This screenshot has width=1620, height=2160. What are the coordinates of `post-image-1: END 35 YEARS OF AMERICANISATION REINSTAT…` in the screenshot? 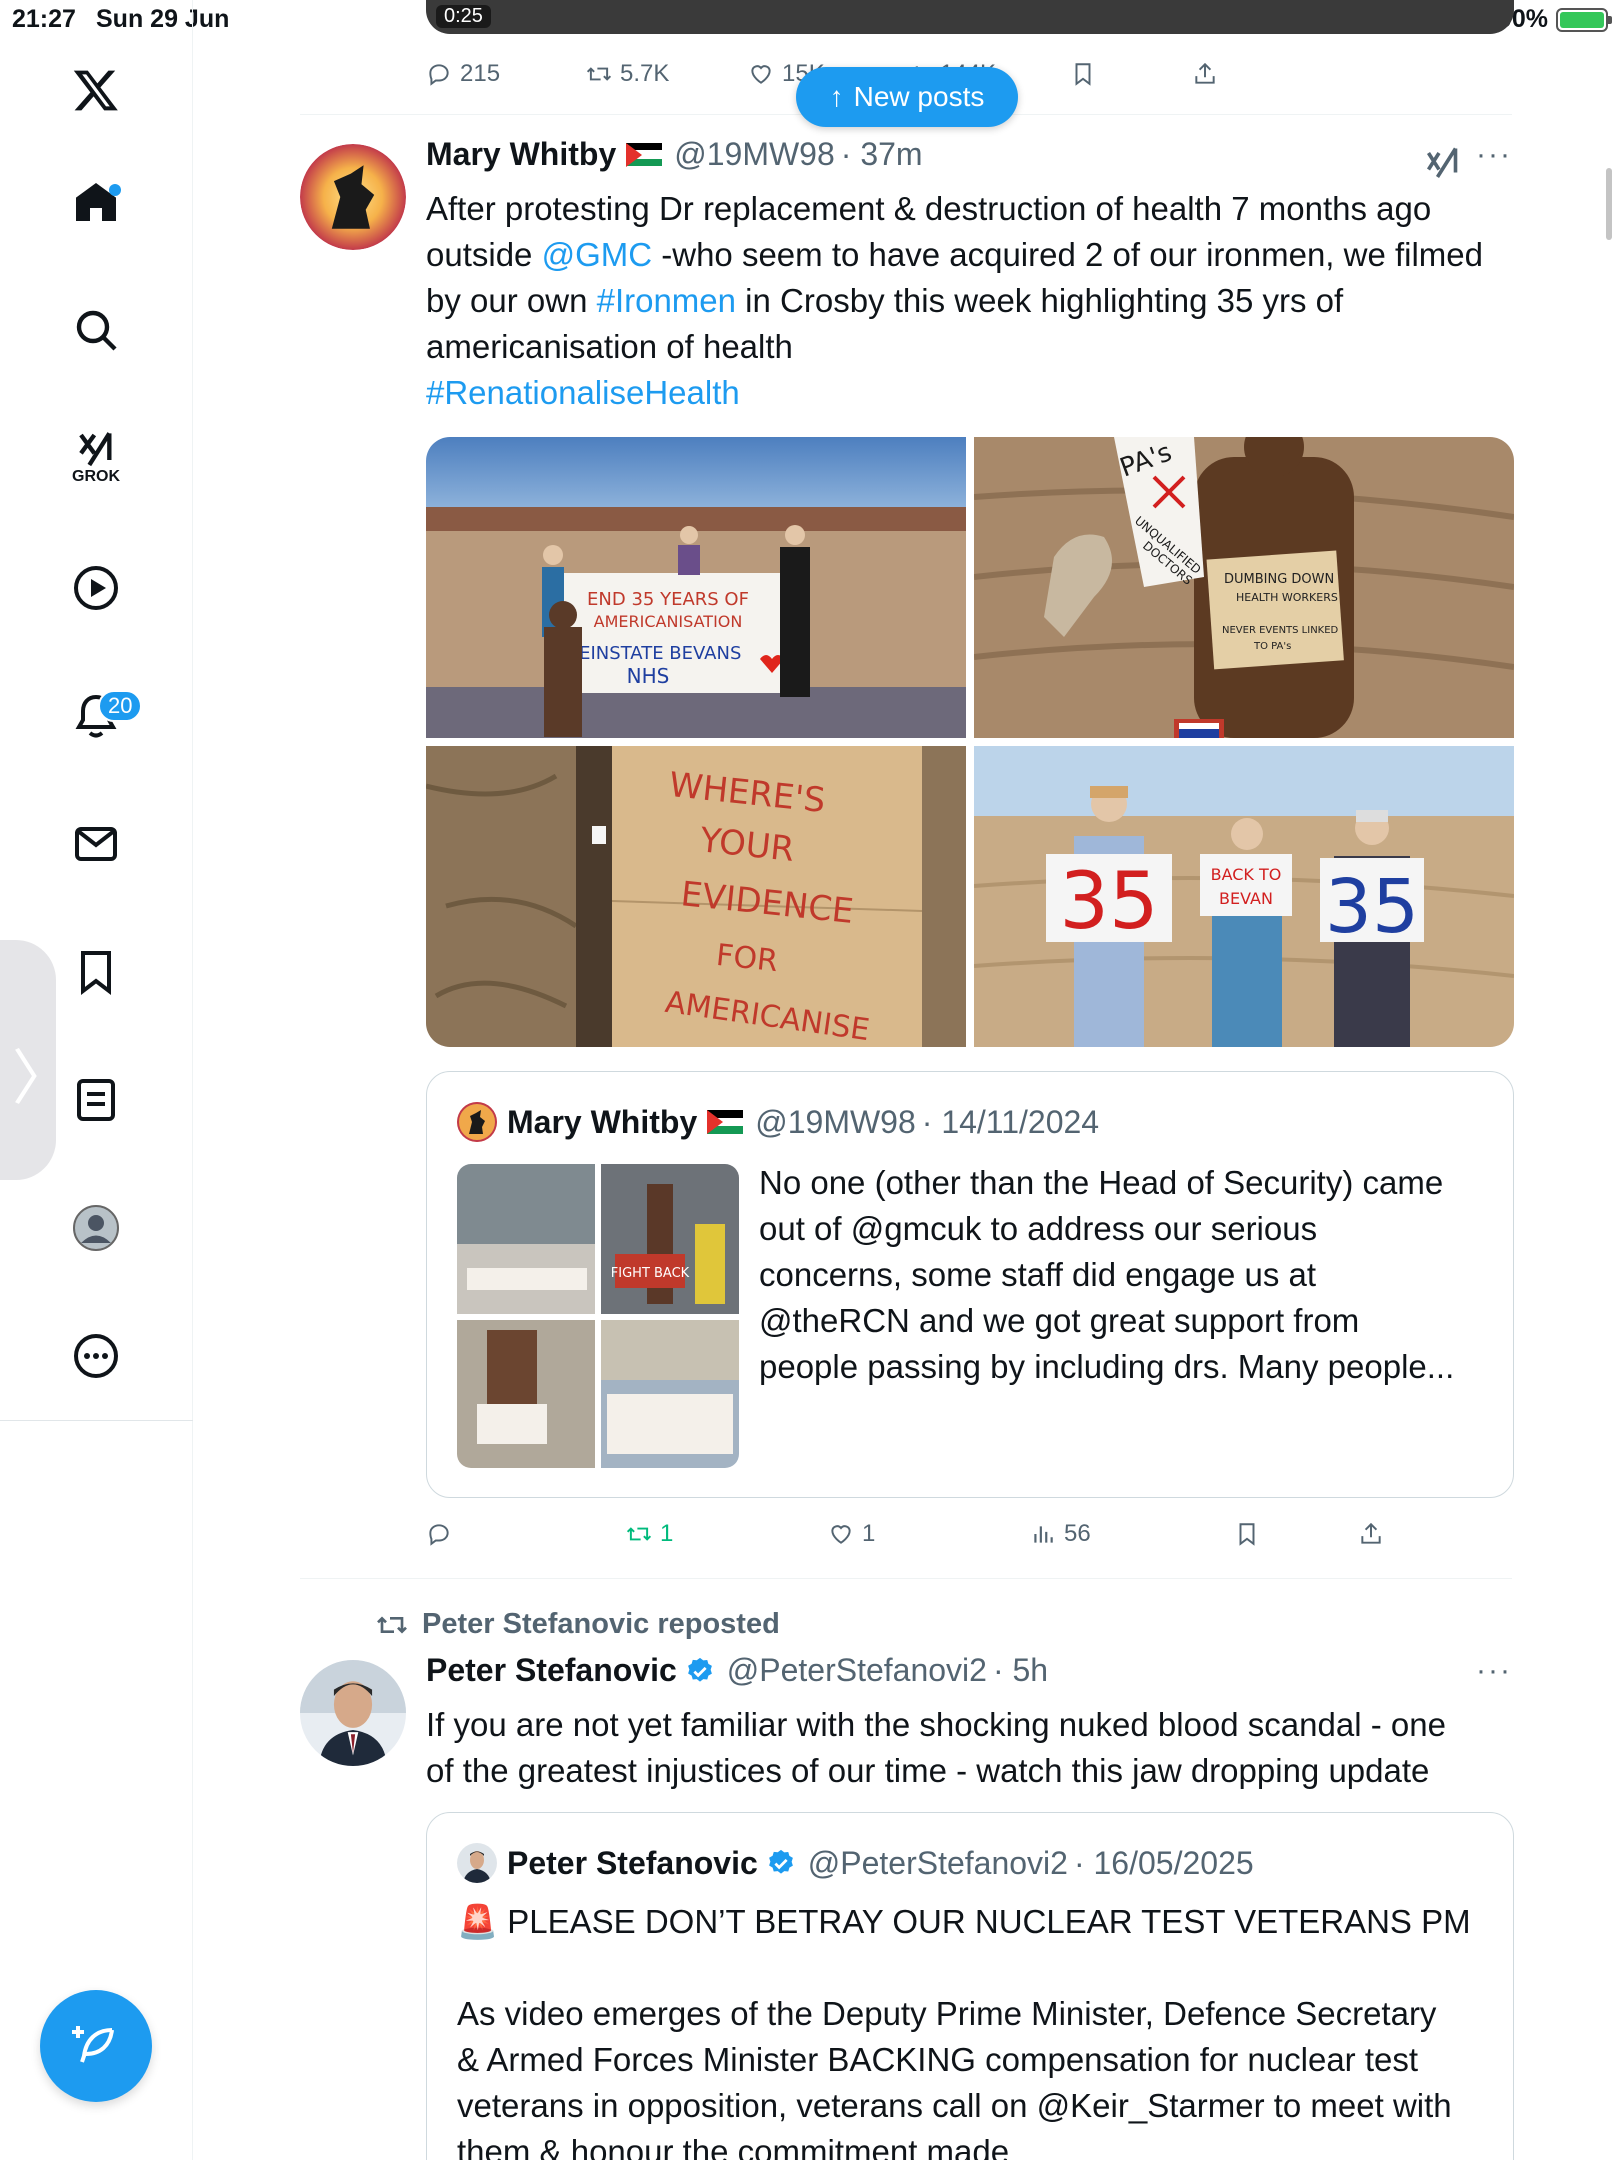 It's located at (696, 587).